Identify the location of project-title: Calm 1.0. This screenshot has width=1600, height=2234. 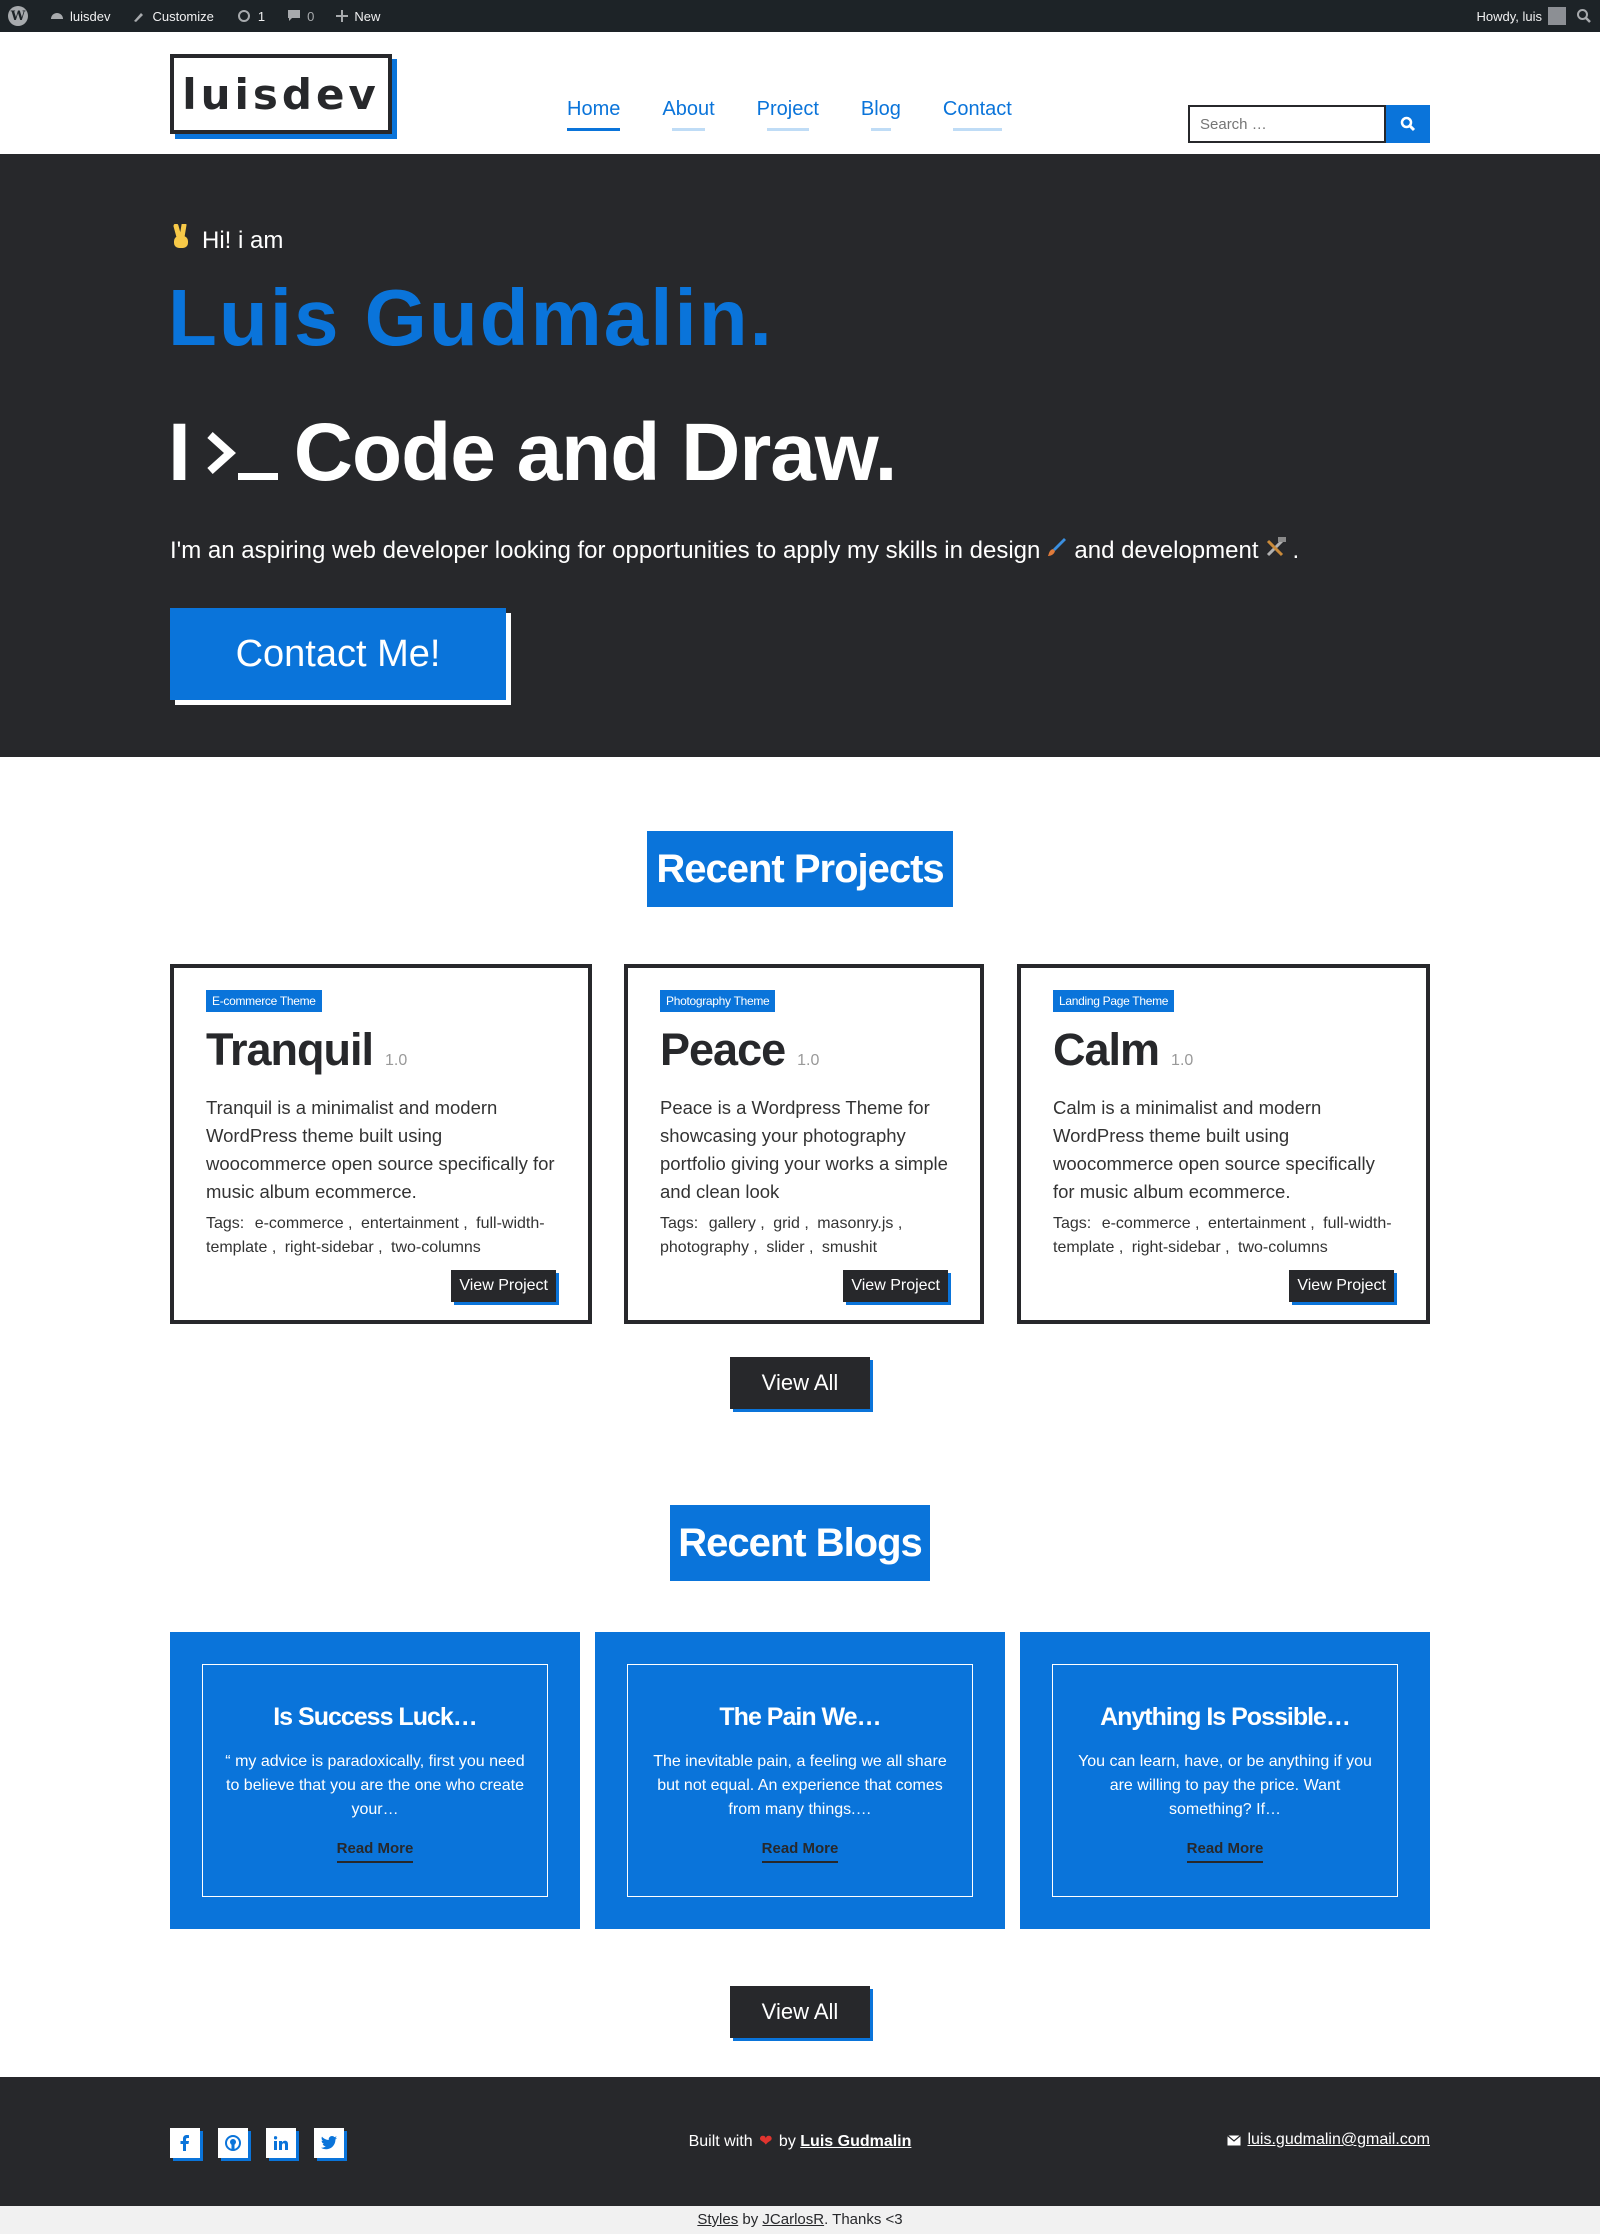
(1123, 1050).